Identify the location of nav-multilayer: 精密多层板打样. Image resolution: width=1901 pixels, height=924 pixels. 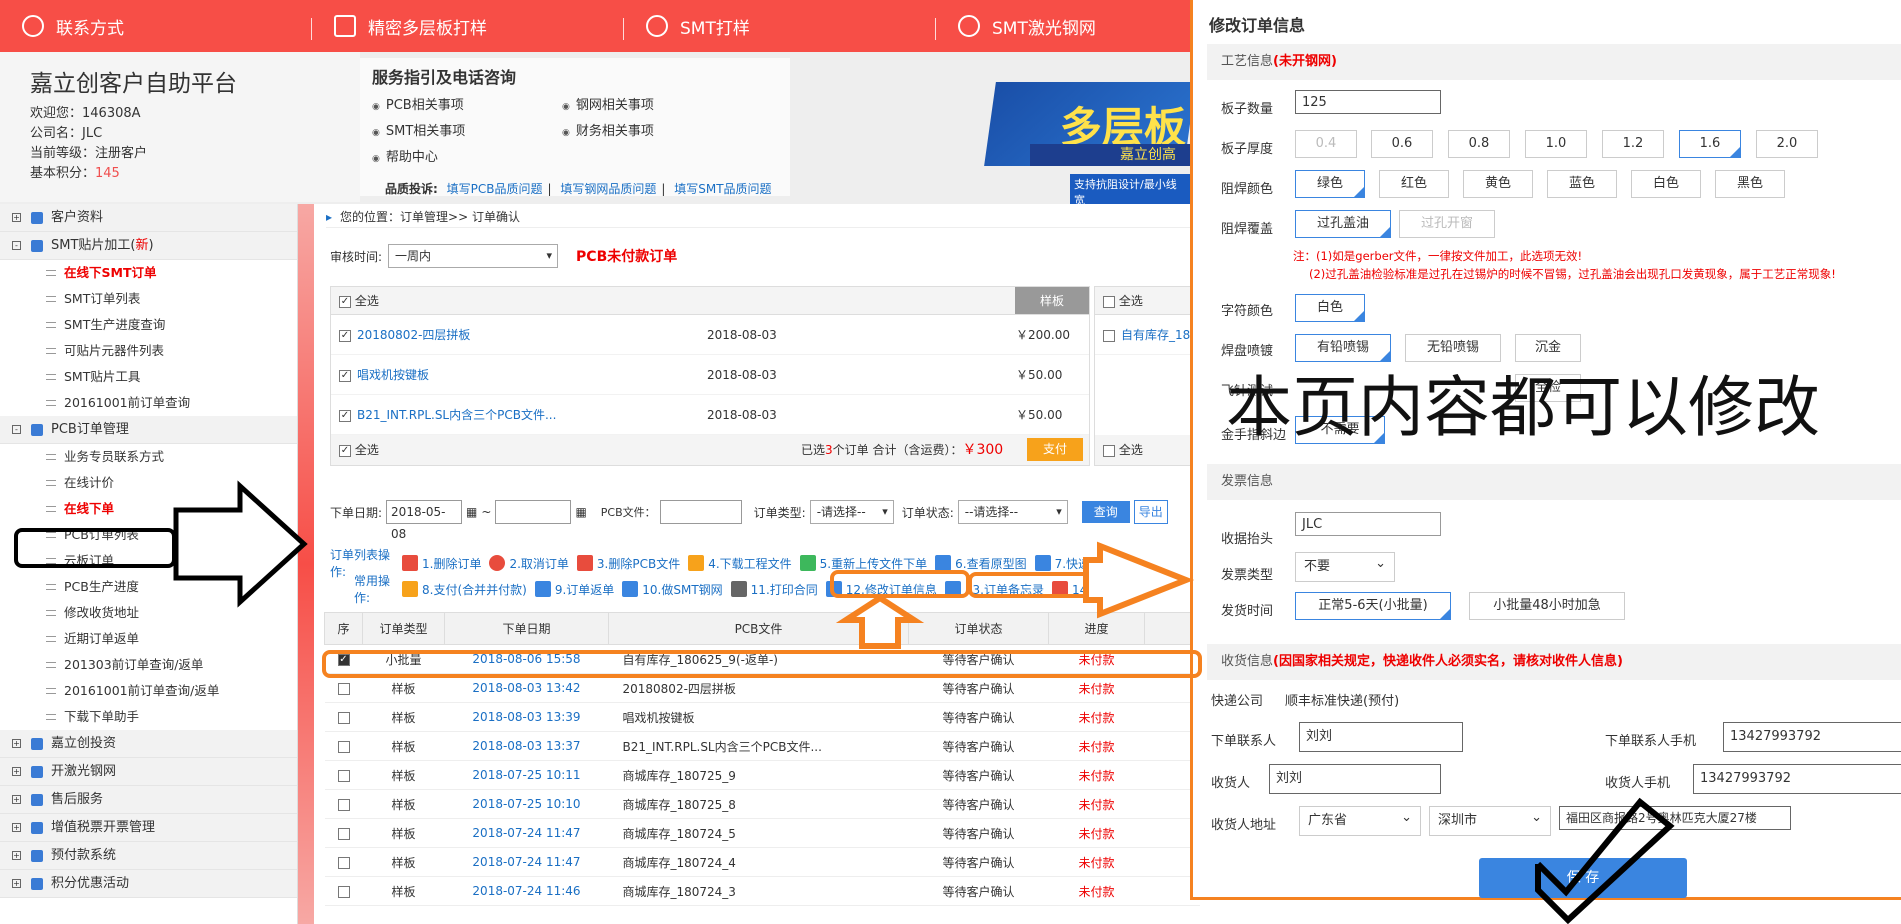
(468, 27).